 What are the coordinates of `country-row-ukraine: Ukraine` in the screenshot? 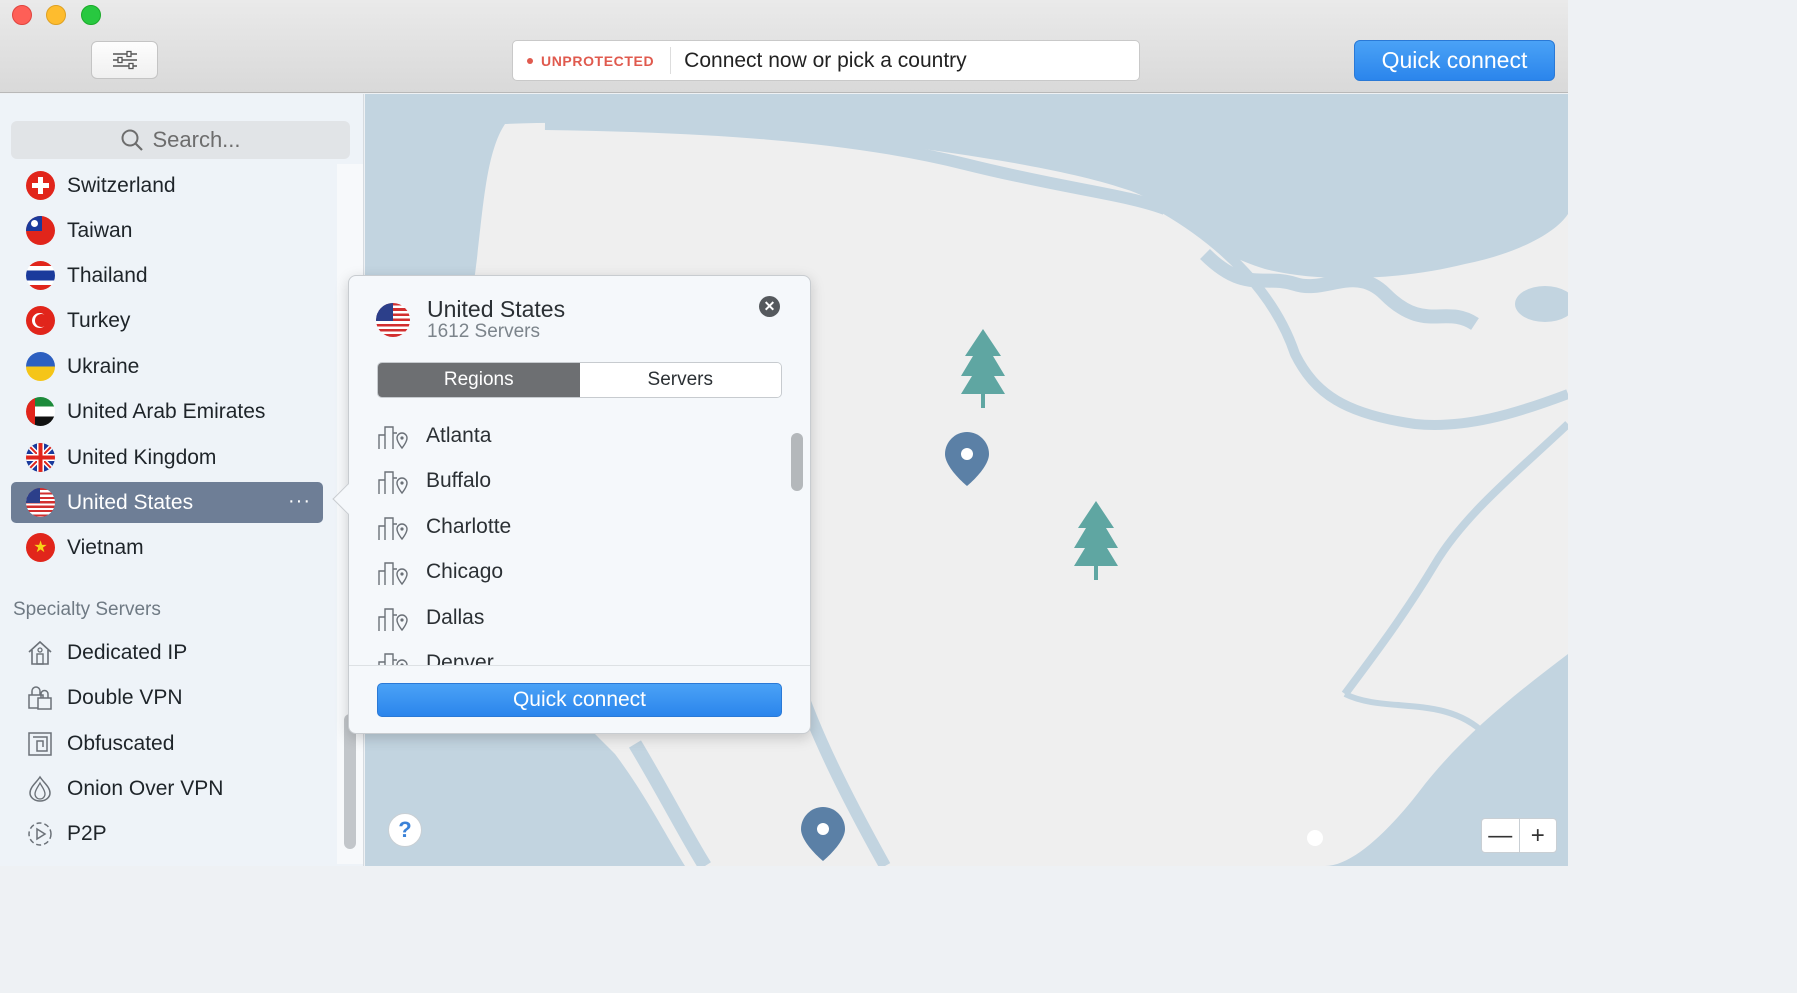 It's located at (167, 366).